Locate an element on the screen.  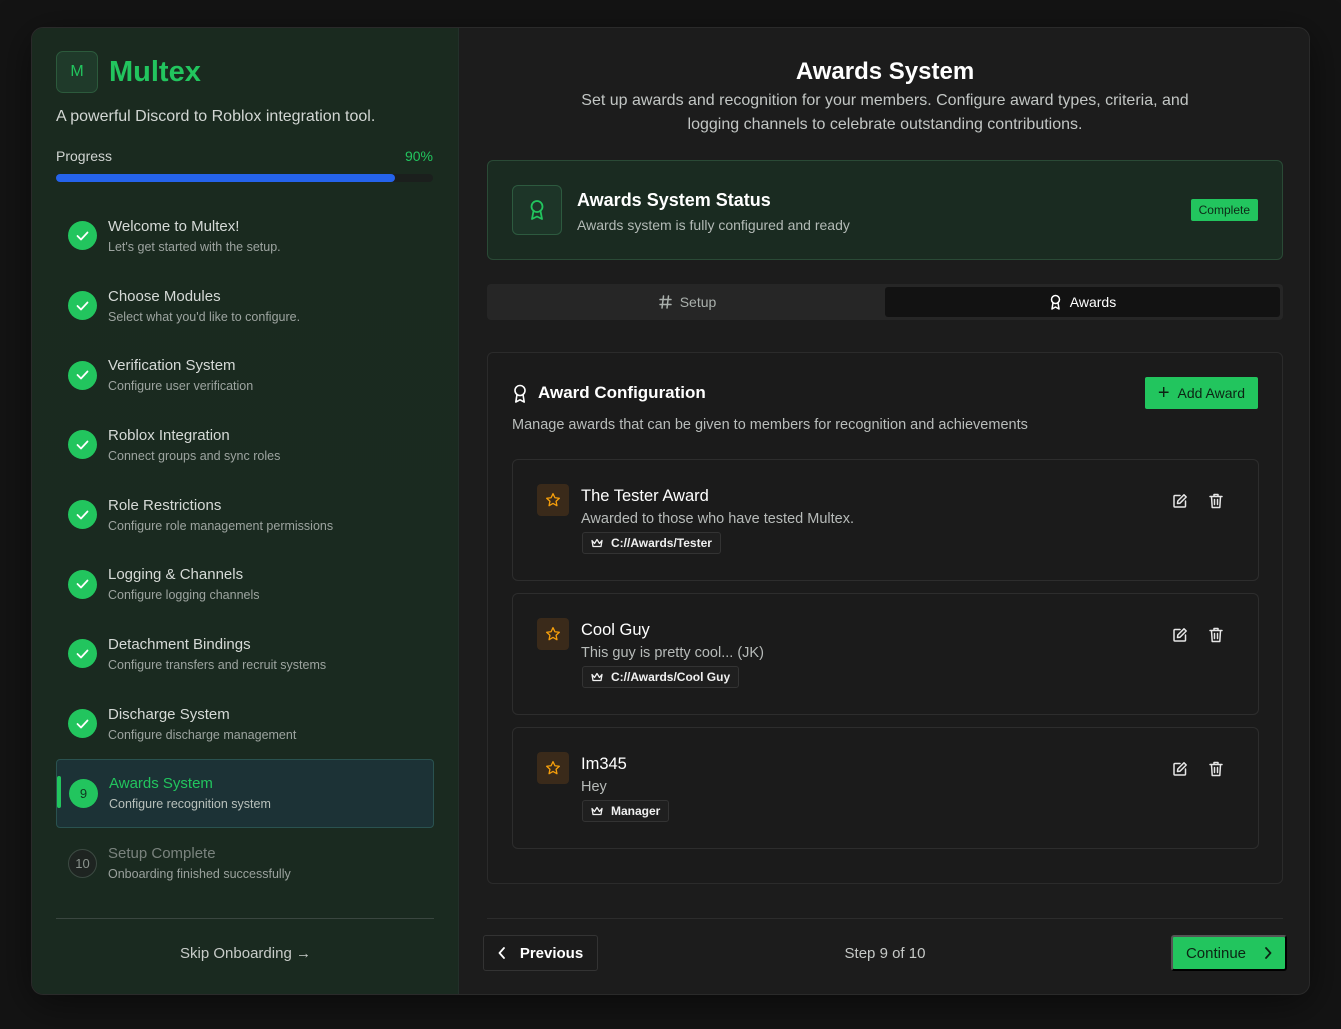
brand-name: Multex is located at coordinates (155, 71).